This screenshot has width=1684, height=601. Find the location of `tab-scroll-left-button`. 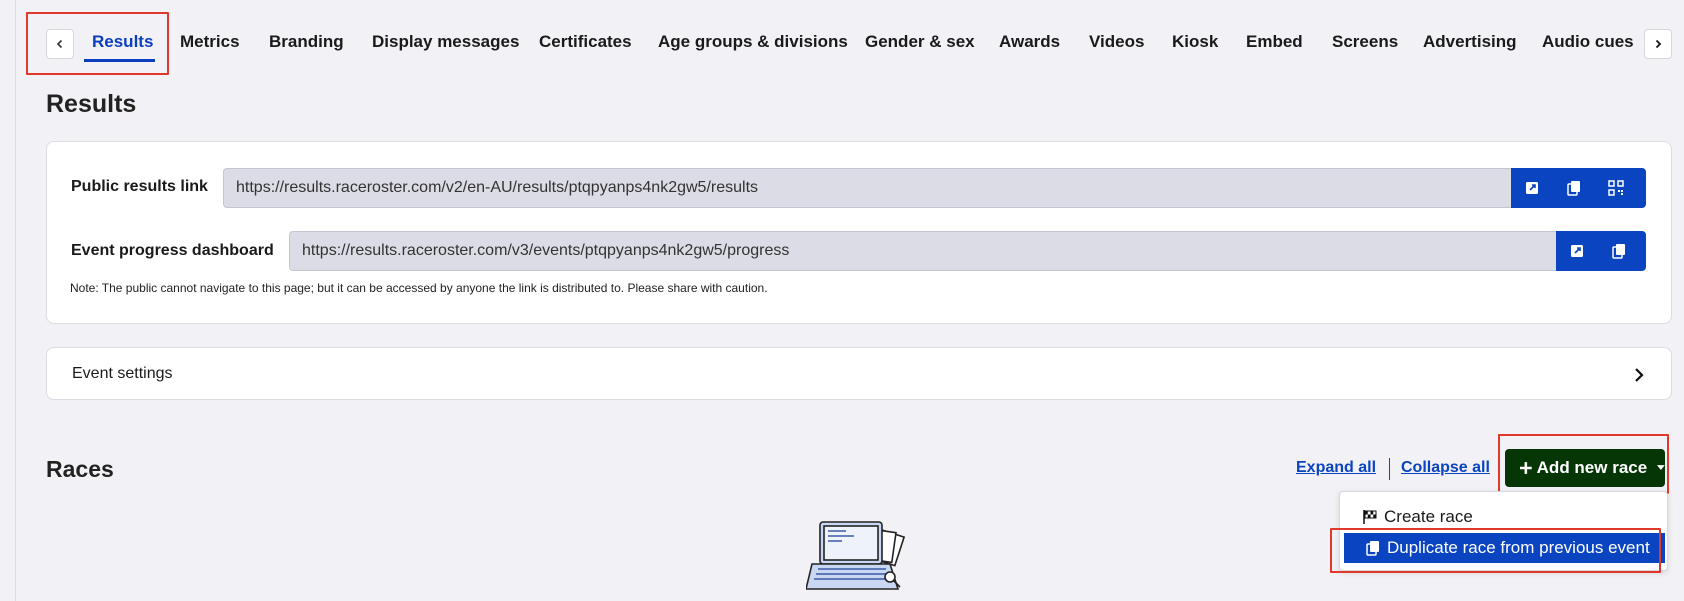

tab-scroll-left-button is located at coordinates (60, 44).